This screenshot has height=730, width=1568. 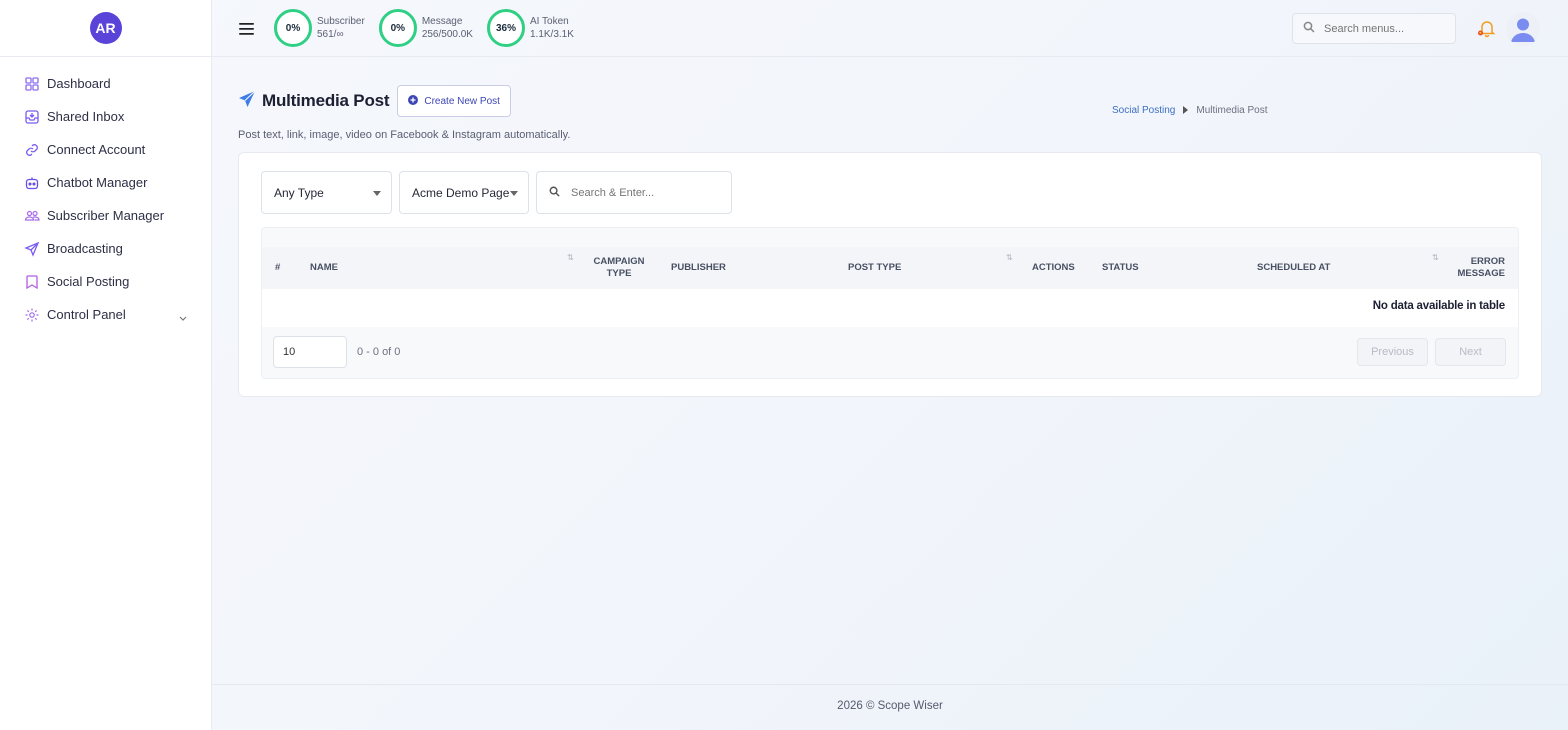 I want to click on sidebar-item-label: Chatbot Manager, so click(x=97, y=182).